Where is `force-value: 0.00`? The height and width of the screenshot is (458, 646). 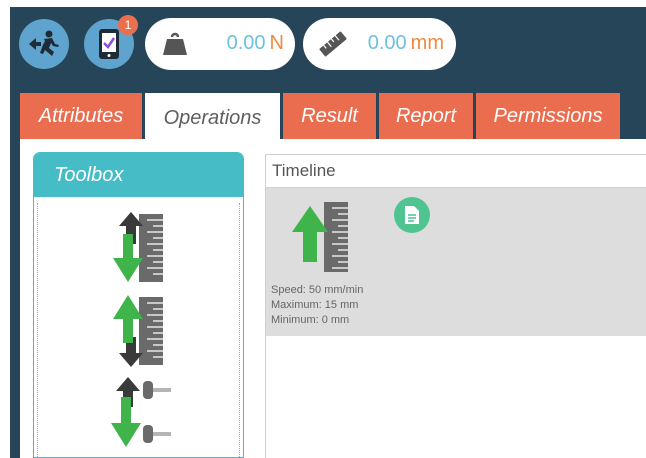 force-value: 0.00 is located at coordinates (246, 43).